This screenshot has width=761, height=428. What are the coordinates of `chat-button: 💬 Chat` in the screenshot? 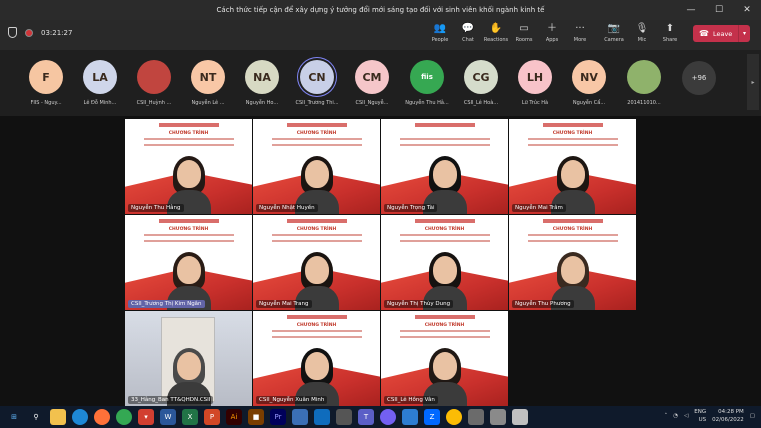 It's located at (468, 32).